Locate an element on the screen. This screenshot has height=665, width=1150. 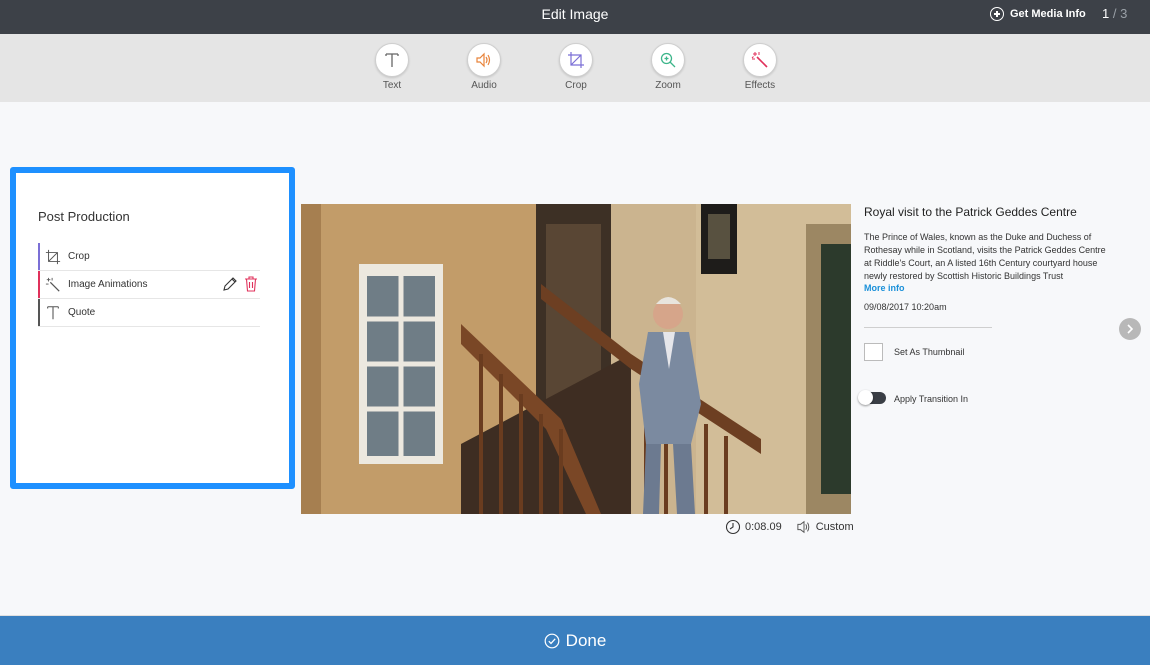
apply-transition-toggle is located at coordinates (872, 397).